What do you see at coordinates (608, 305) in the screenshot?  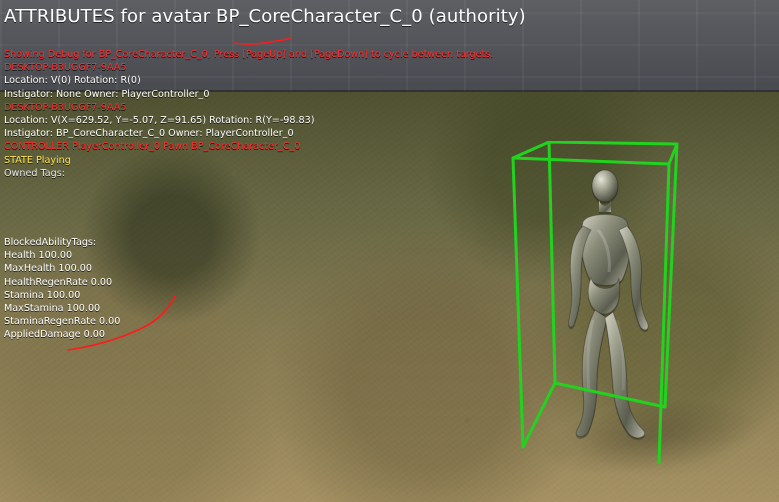 I see `player-character` at bounding box center [608, 305].